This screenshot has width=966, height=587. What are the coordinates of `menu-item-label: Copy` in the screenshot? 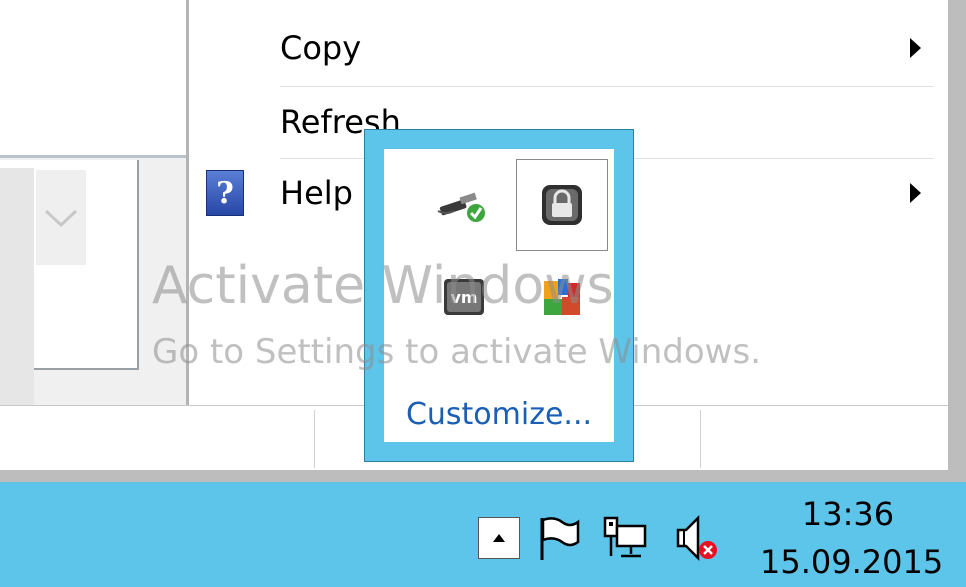 It's located at (321, 48).